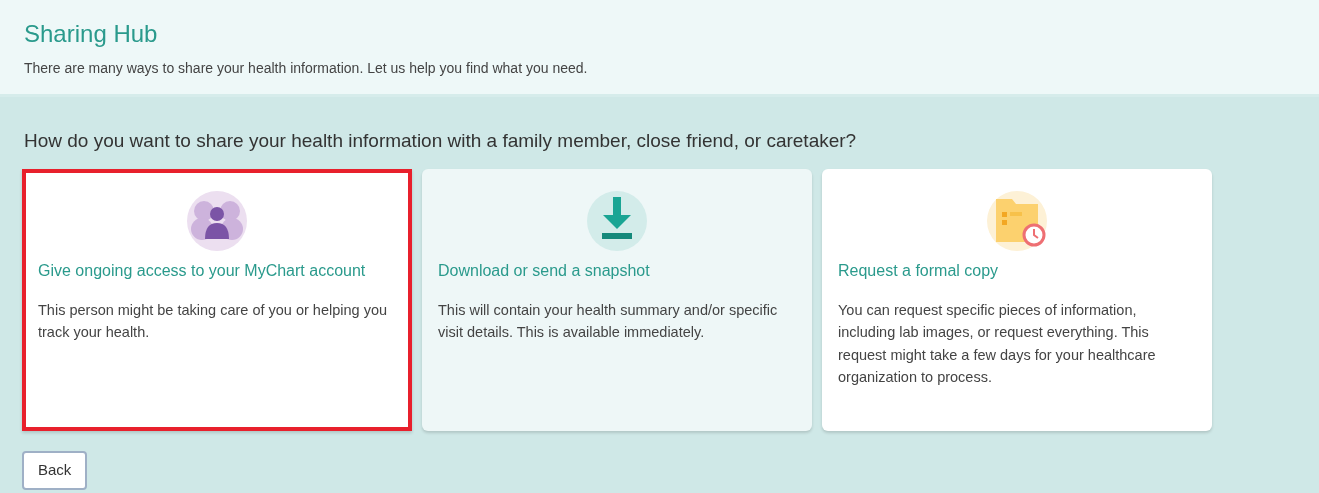  What do you see at coordinates (213, 322) in the screenshot?
I see `option-description: This person might be taking care of you or helping you track your health.` at bounding box center [213, 322].